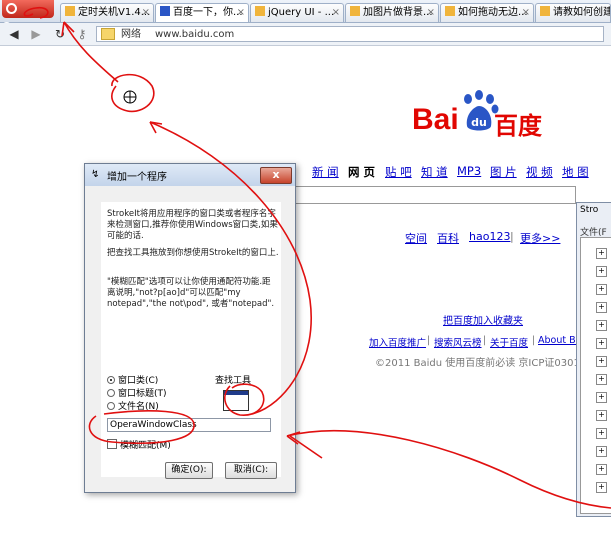 Image resolution: width=611 pixels, height=542 pixels. Describe the element at coordinates (306, 447) in the screenshot. I see `annotation-stroke` at that location.